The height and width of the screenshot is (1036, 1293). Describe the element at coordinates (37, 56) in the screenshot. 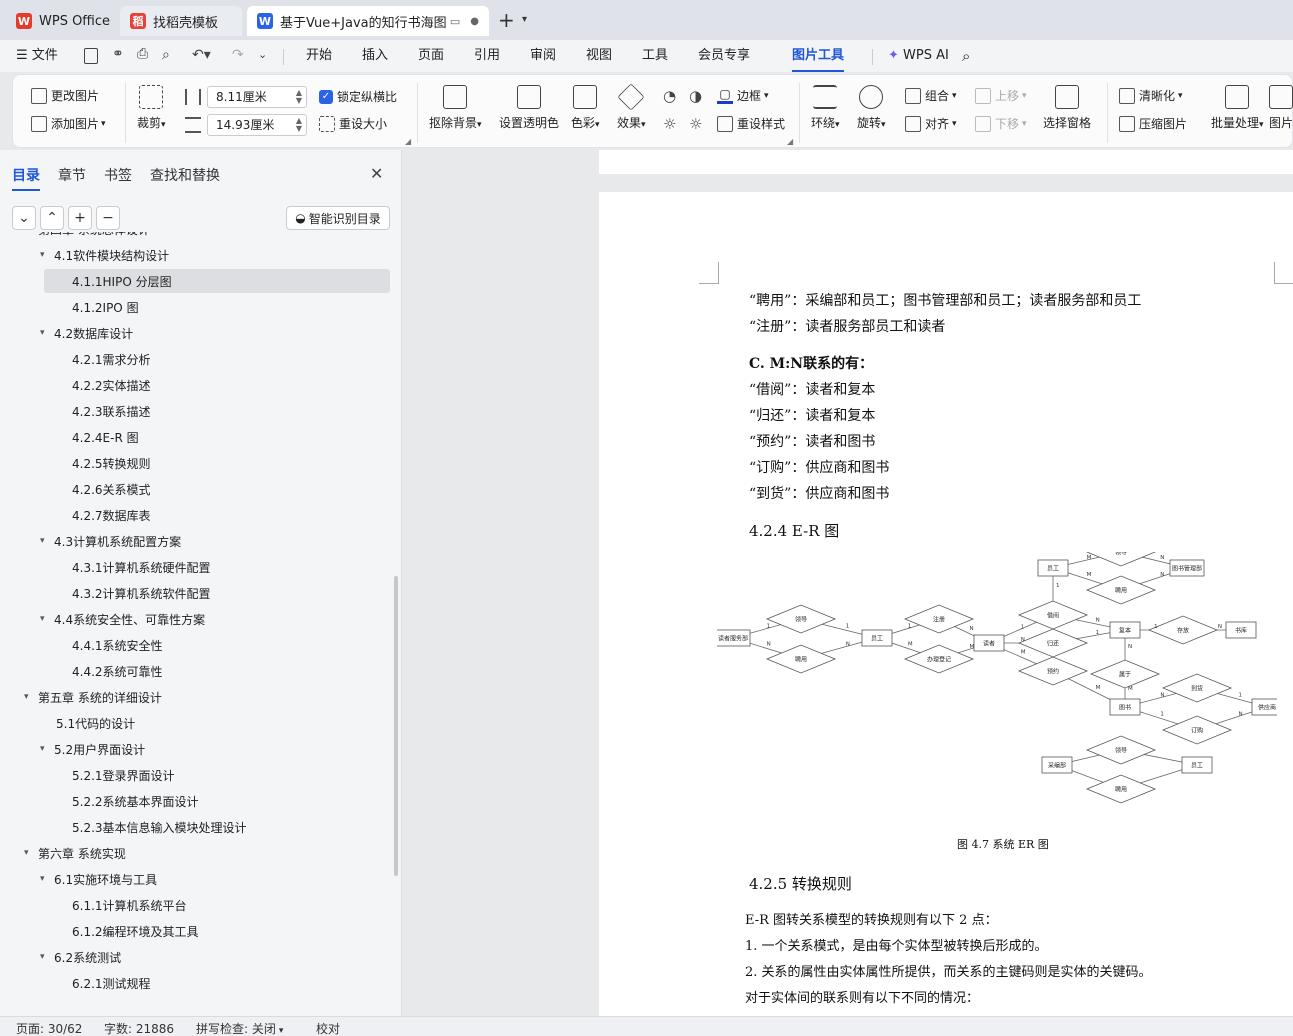

I see `menu-file: ☰ 文件` at that location.